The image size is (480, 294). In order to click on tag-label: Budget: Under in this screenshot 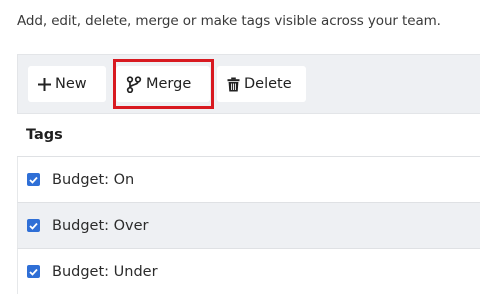, I will do `click(105, 271)`.